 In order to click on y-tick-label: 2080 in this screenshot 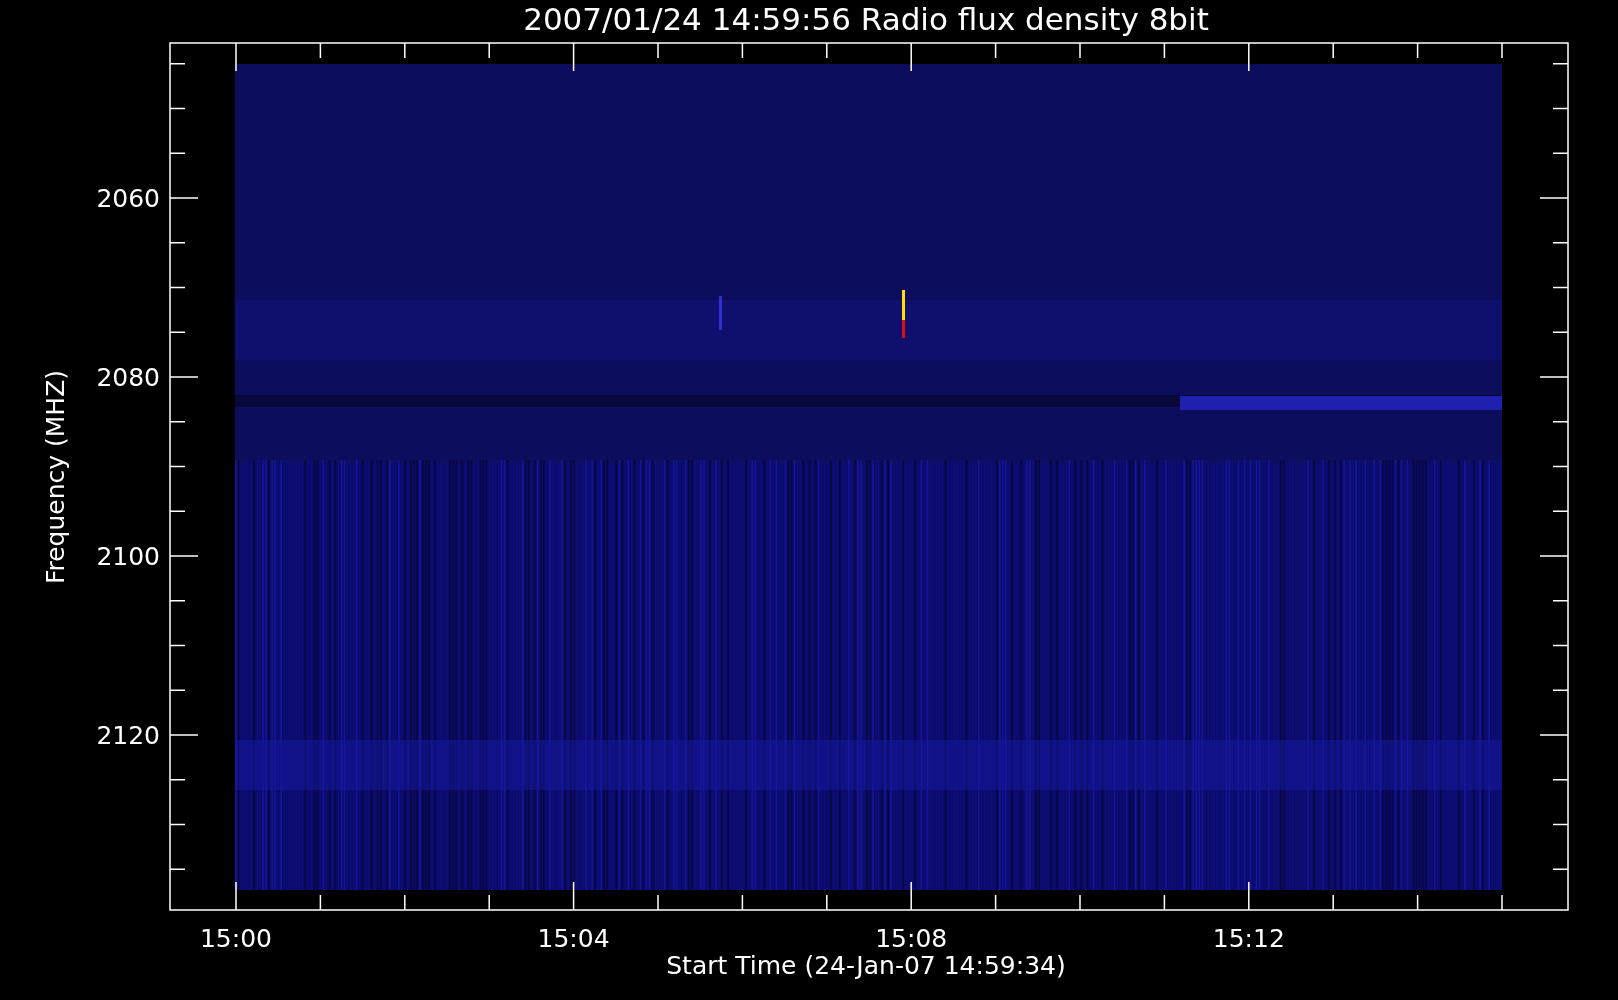, I will do `click(128, 377)`.